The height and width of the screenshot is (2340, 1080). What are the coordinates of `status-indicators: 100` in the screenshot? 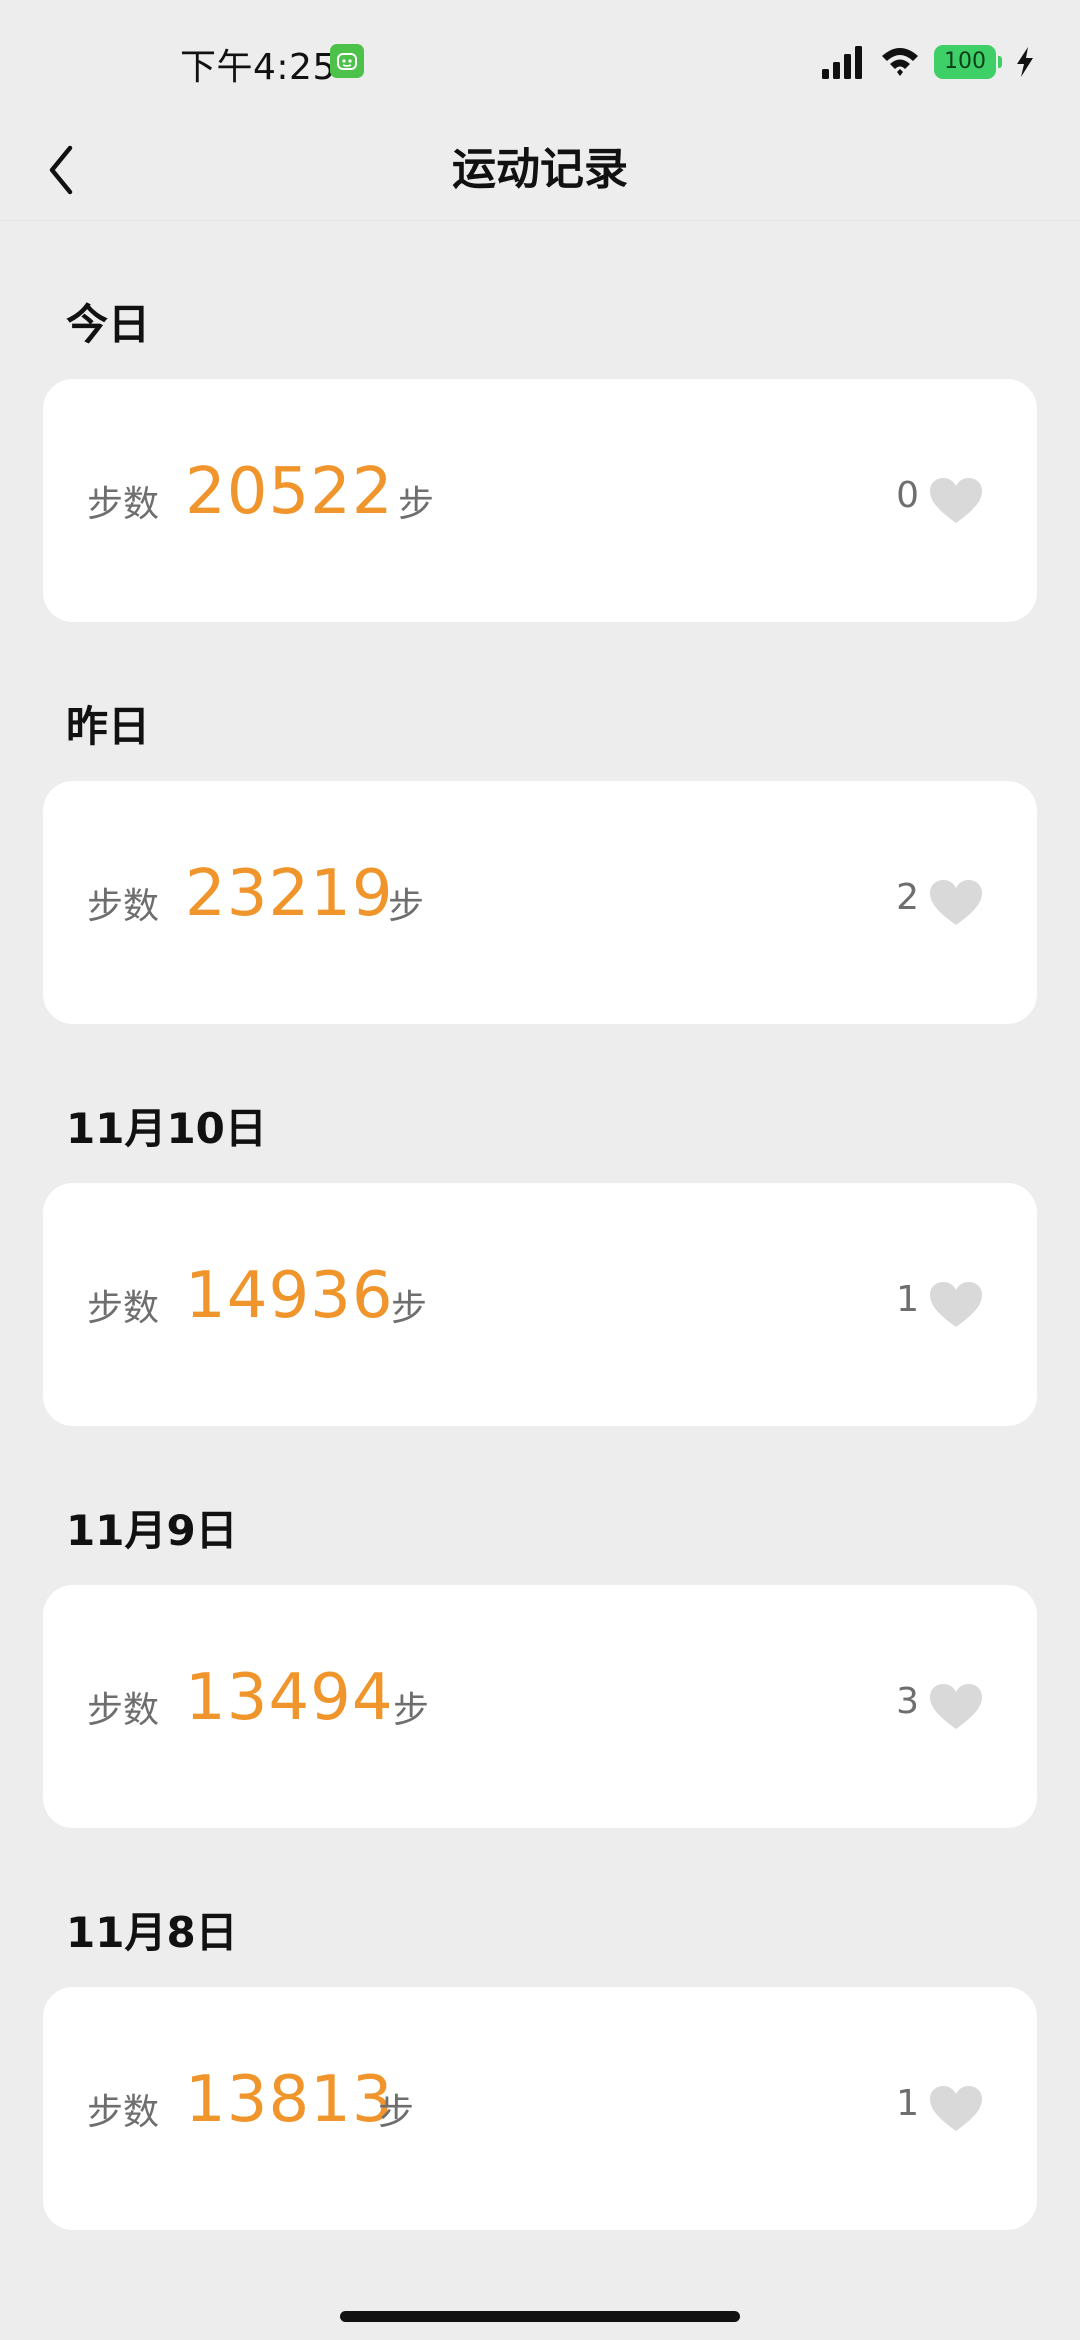 It's located at (928, 62).